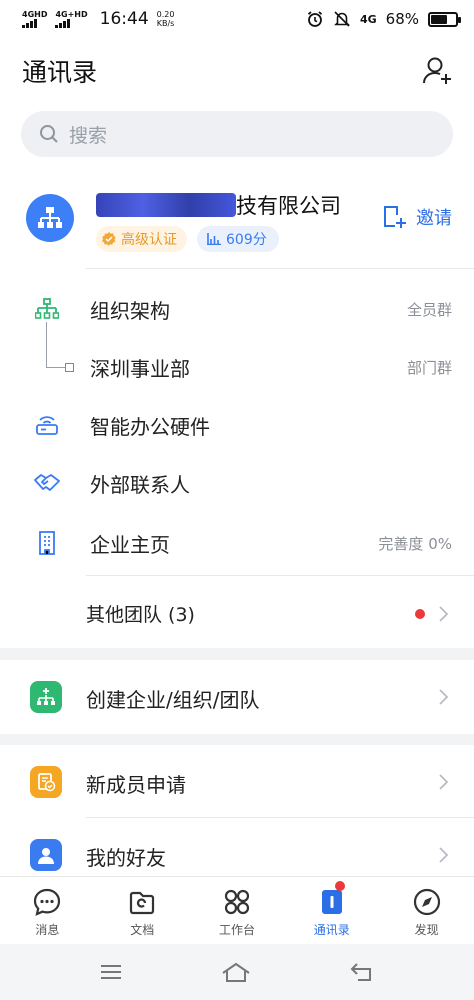 This screenshot has height=1000, width=474. I want to click on network-type-2: 4G+HD, so click(71, 14).